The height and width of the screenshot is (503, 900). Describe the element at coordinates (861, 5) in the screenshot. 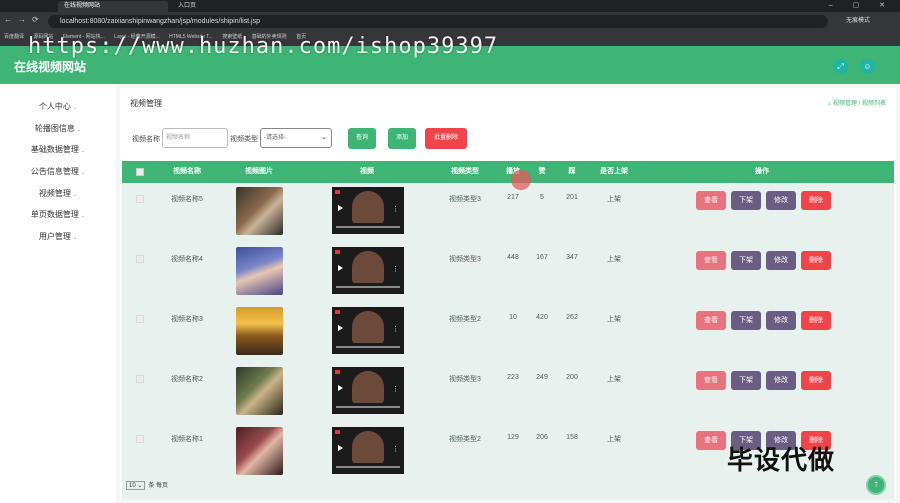

I see `window-controls: – ▢ ✕` at that location.